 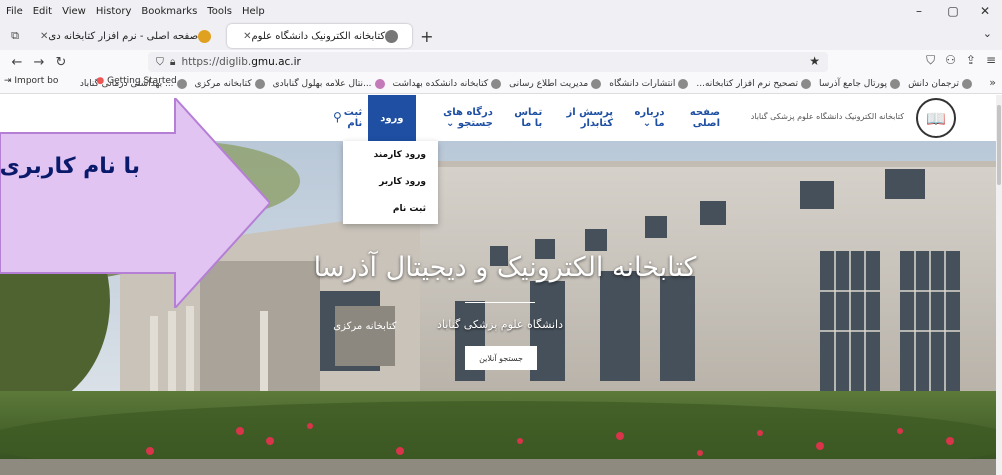 What do you see at coordinates (365, 326) in the screenshot?
I see `building-sign: کتابخانه مرکزی` at bounding box center [365, 326].